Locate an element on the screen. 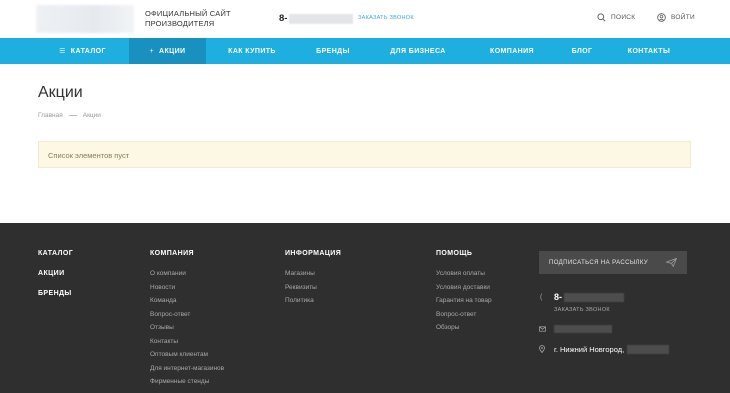  footer-phone-number-redacted is located at coordinates (594, 297).